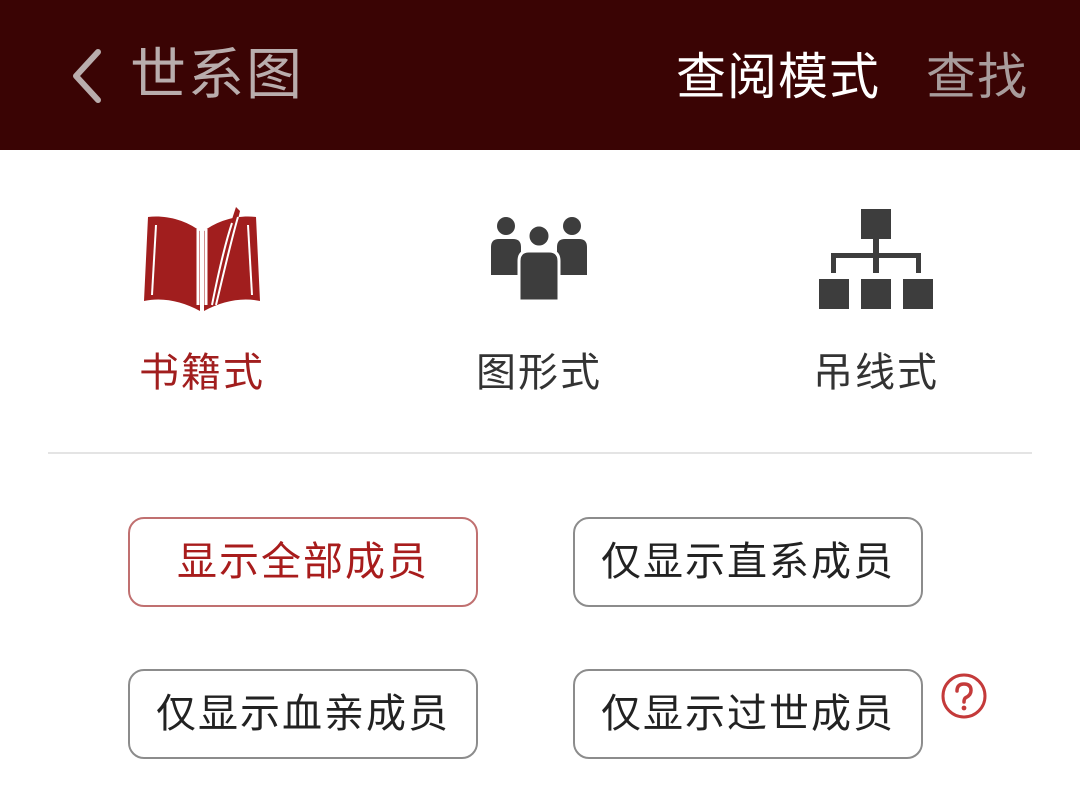  What do you see at coordinates (202, 373) in the screenshot?
I see `mode-book-style-label: 书籍式` at bounding box center [202, 373].